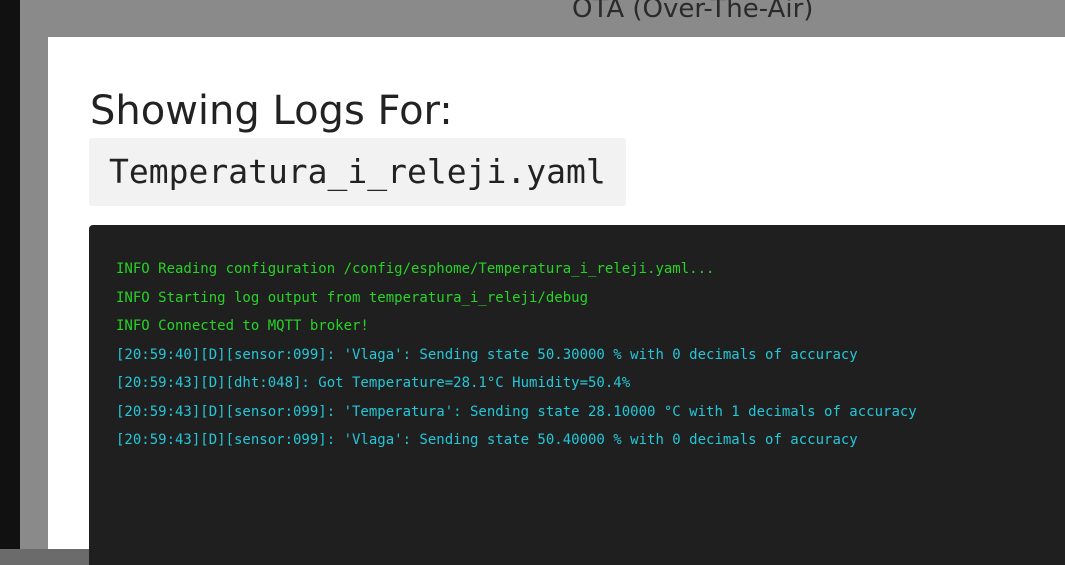  Describe the element at coordinates (242, 326) in the screenshot. I see `log-line: INFO Connected to MQTT broker!` at that location.